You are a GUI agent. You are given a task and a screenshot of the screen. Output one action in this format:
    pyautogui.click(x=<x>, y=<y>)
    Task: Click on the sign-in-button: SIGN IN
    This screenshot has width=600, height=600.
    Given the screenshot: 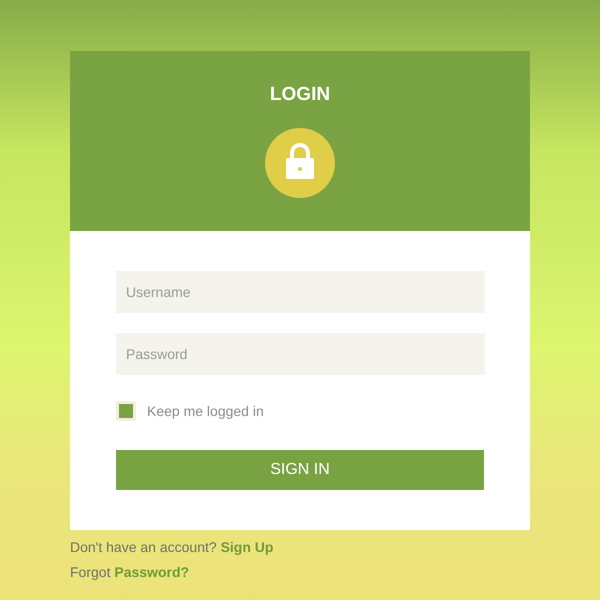 What is the action you would take?
    pyautogui.click(x=300, y=470)
    